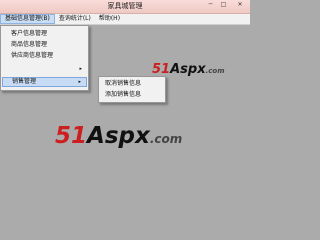 The height and width of the screenshot is (240, 320). What do you see at coordinates (44, 34) in the screenshot?
I see `menu-item-customer-info: 客户信息管理` at bounding box center [44, 34].